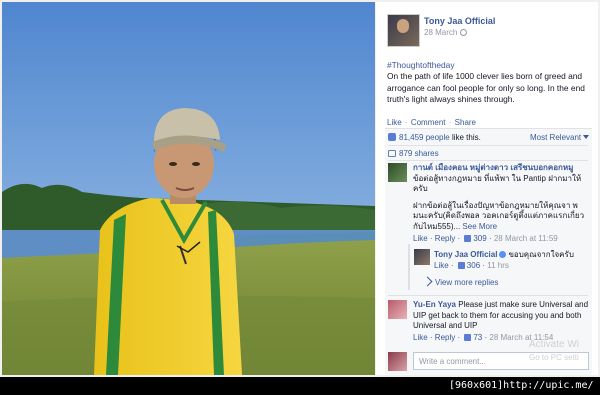 The height and width of the screenshot is (395, 600). I want to click on reply-arrow-icon, so click(427, 281).